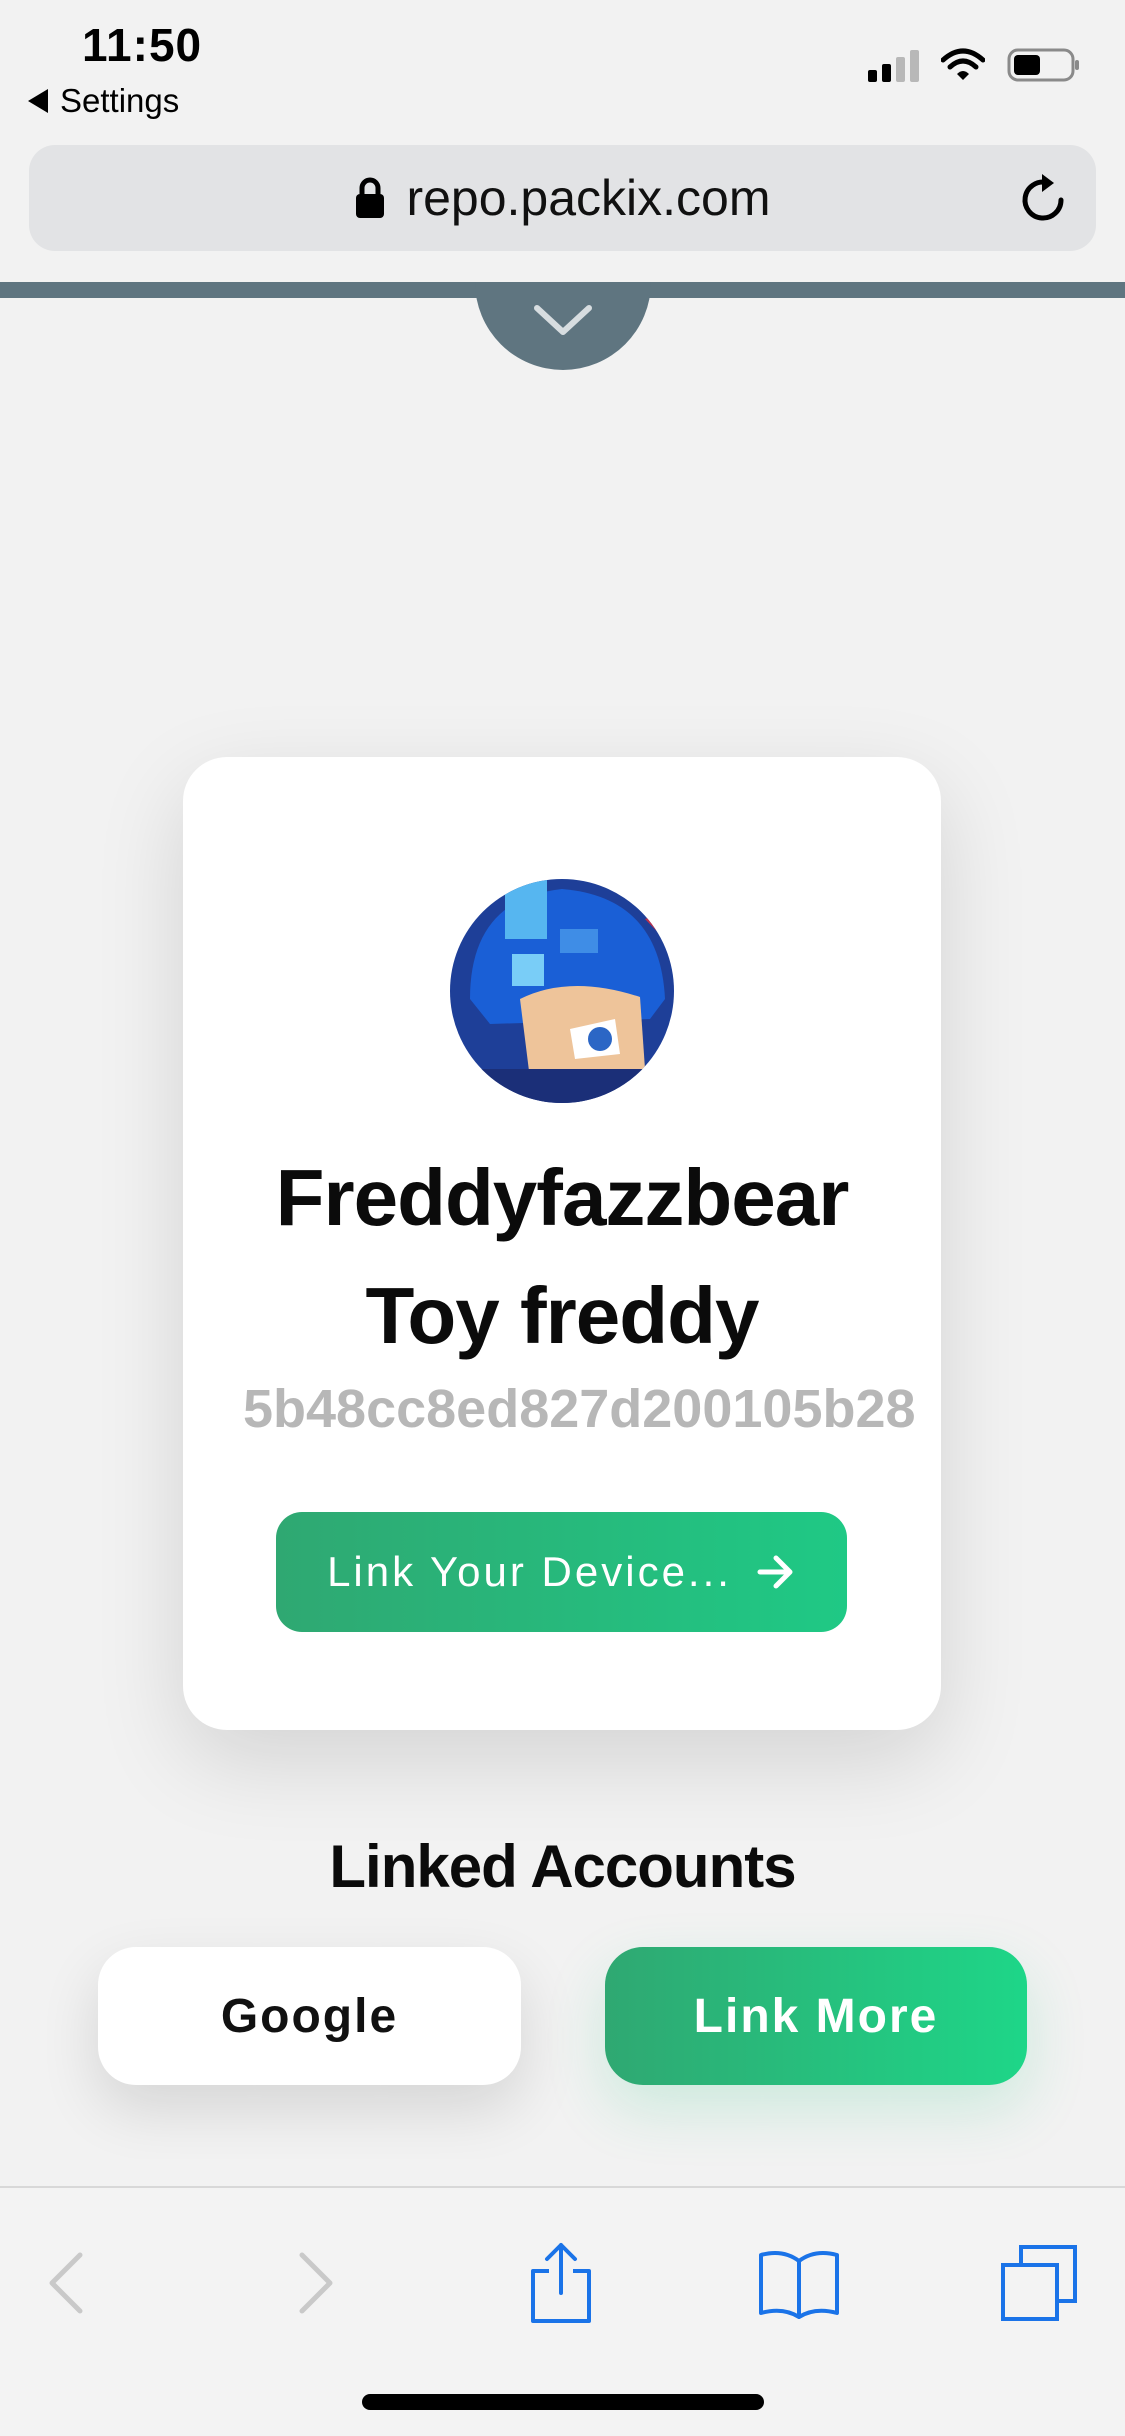  I want to click on link-more-label: Link More, so click(816, 2016).